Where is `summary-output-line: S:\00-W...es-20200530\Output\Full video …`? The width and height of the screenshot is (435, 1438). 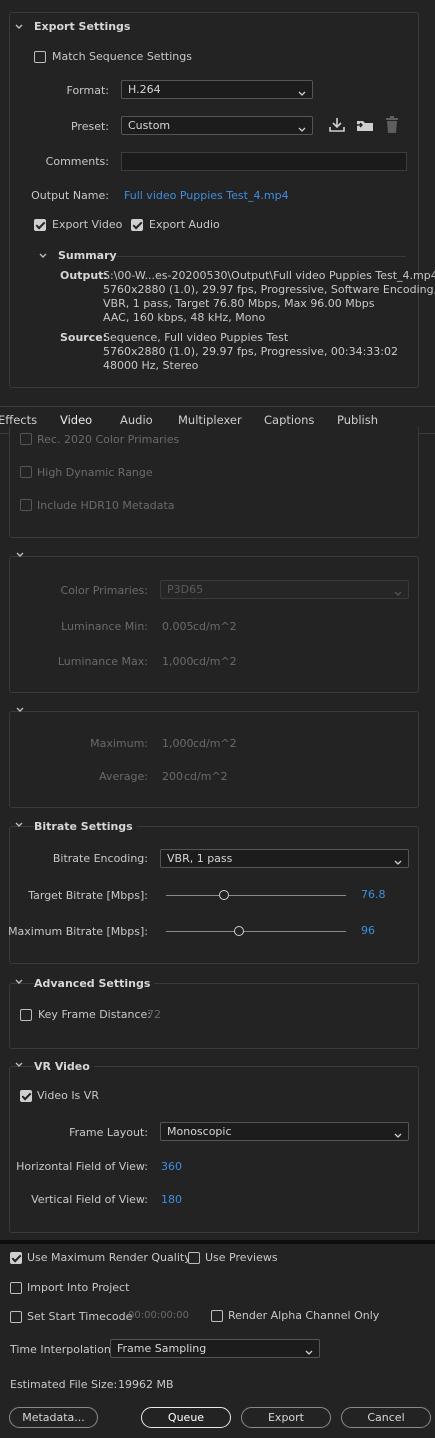 summary-output-line: S:\00-W...es-20200530\Output\Full video … is located at coordinates (269, 275).